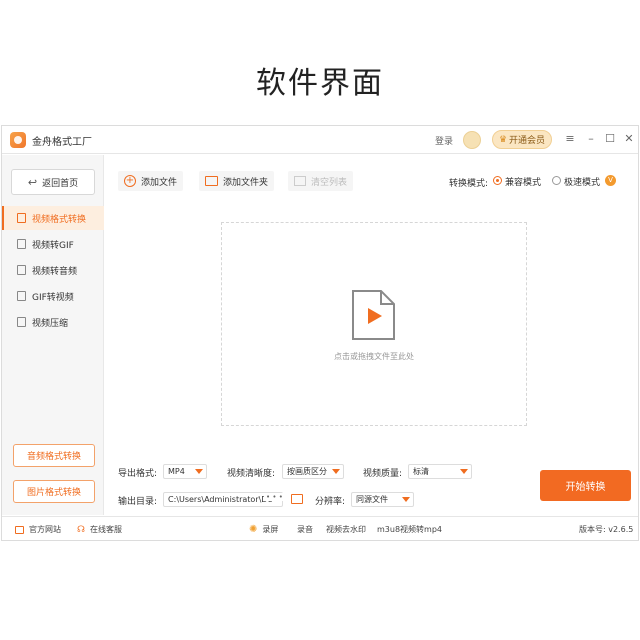  Describe the element at coordinates (503, 139) in the screenshot. I see `crown-icon: ♛` at that location.